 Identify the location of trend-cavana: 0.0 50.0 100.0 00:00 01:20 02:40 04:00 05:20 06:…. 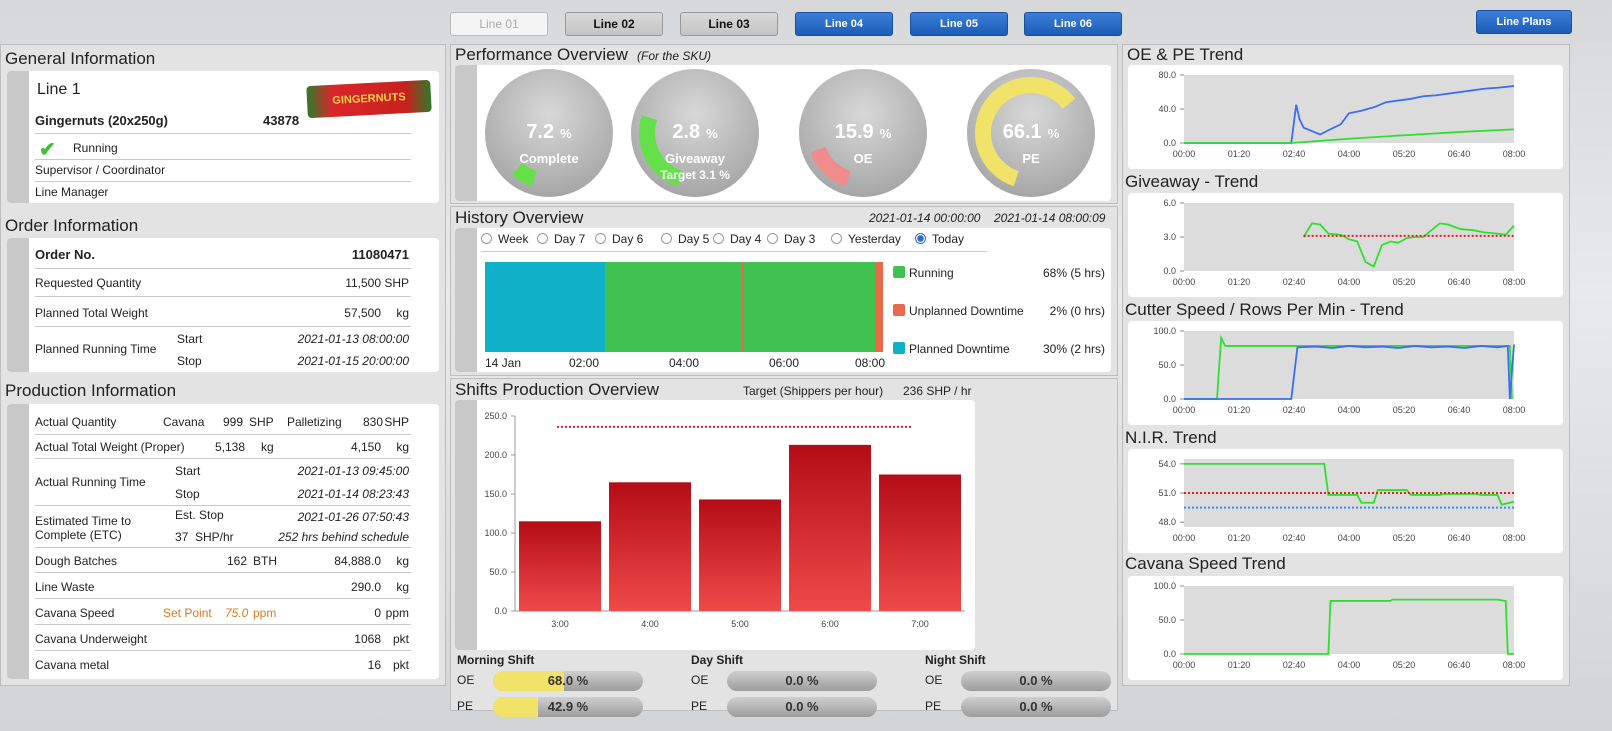
(1345, 628).